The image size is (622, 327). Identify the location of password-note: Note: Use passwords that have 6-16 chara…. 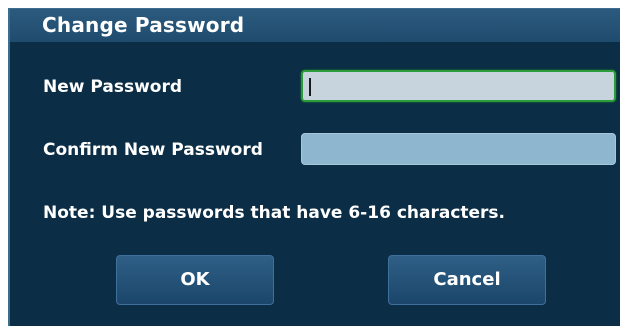
(274, 213).